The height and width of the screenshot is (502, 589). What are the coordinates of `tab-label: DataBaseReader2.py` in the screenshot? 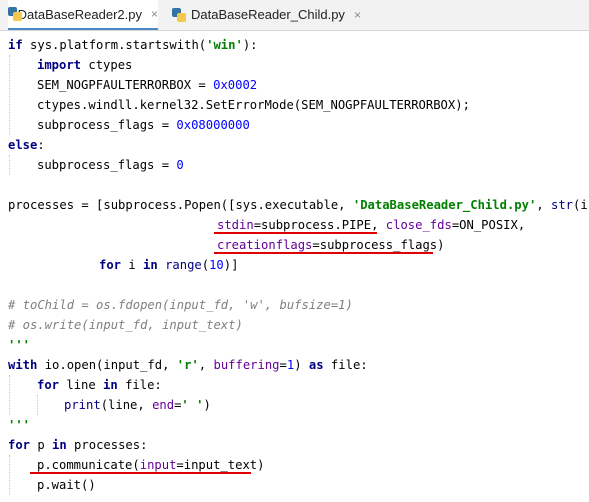 It's located at (79, 14).